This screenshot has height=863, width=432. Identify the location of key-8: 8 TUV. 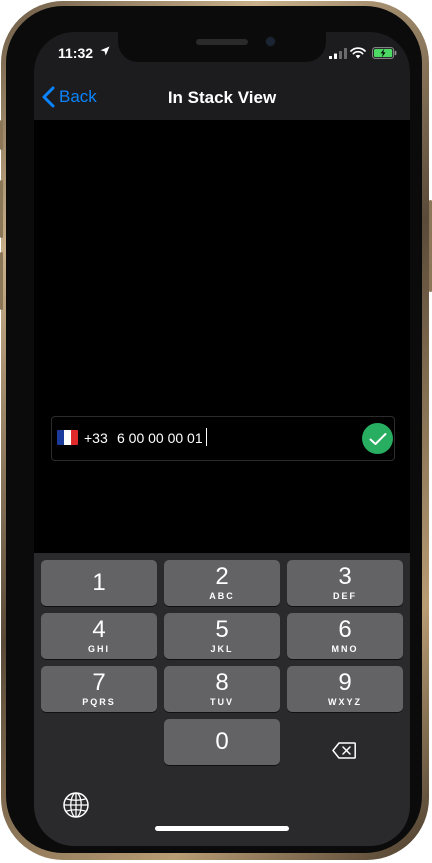
(222, 689).